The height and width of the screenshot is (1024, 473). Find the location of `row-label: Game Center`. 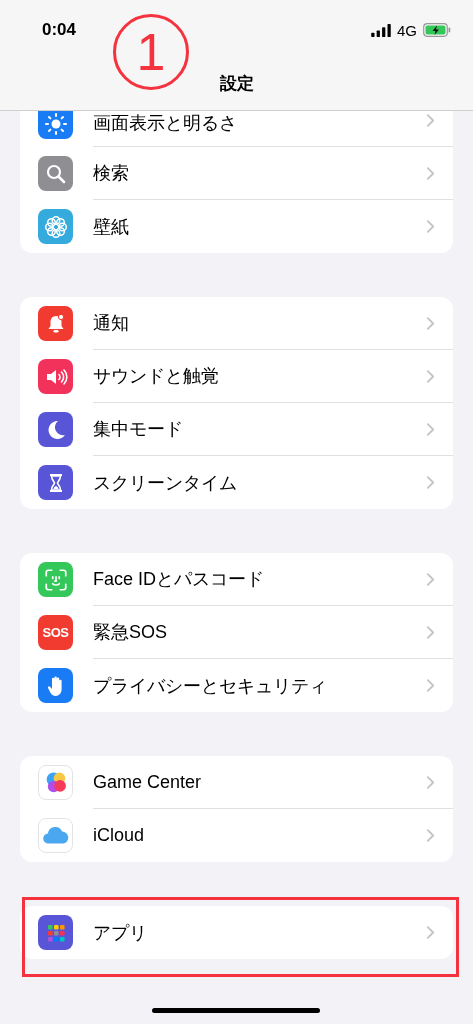

row-label: Game Center is located at coordinates (147, 782).